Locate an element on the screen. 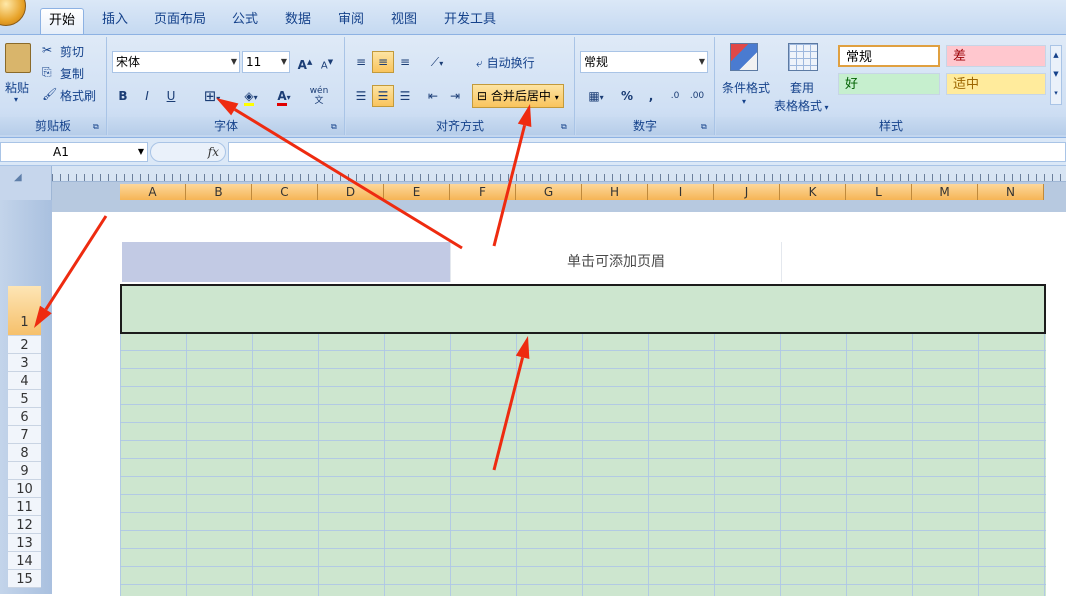  align-top-icon: ≡ is located at coordinates (361, 62).